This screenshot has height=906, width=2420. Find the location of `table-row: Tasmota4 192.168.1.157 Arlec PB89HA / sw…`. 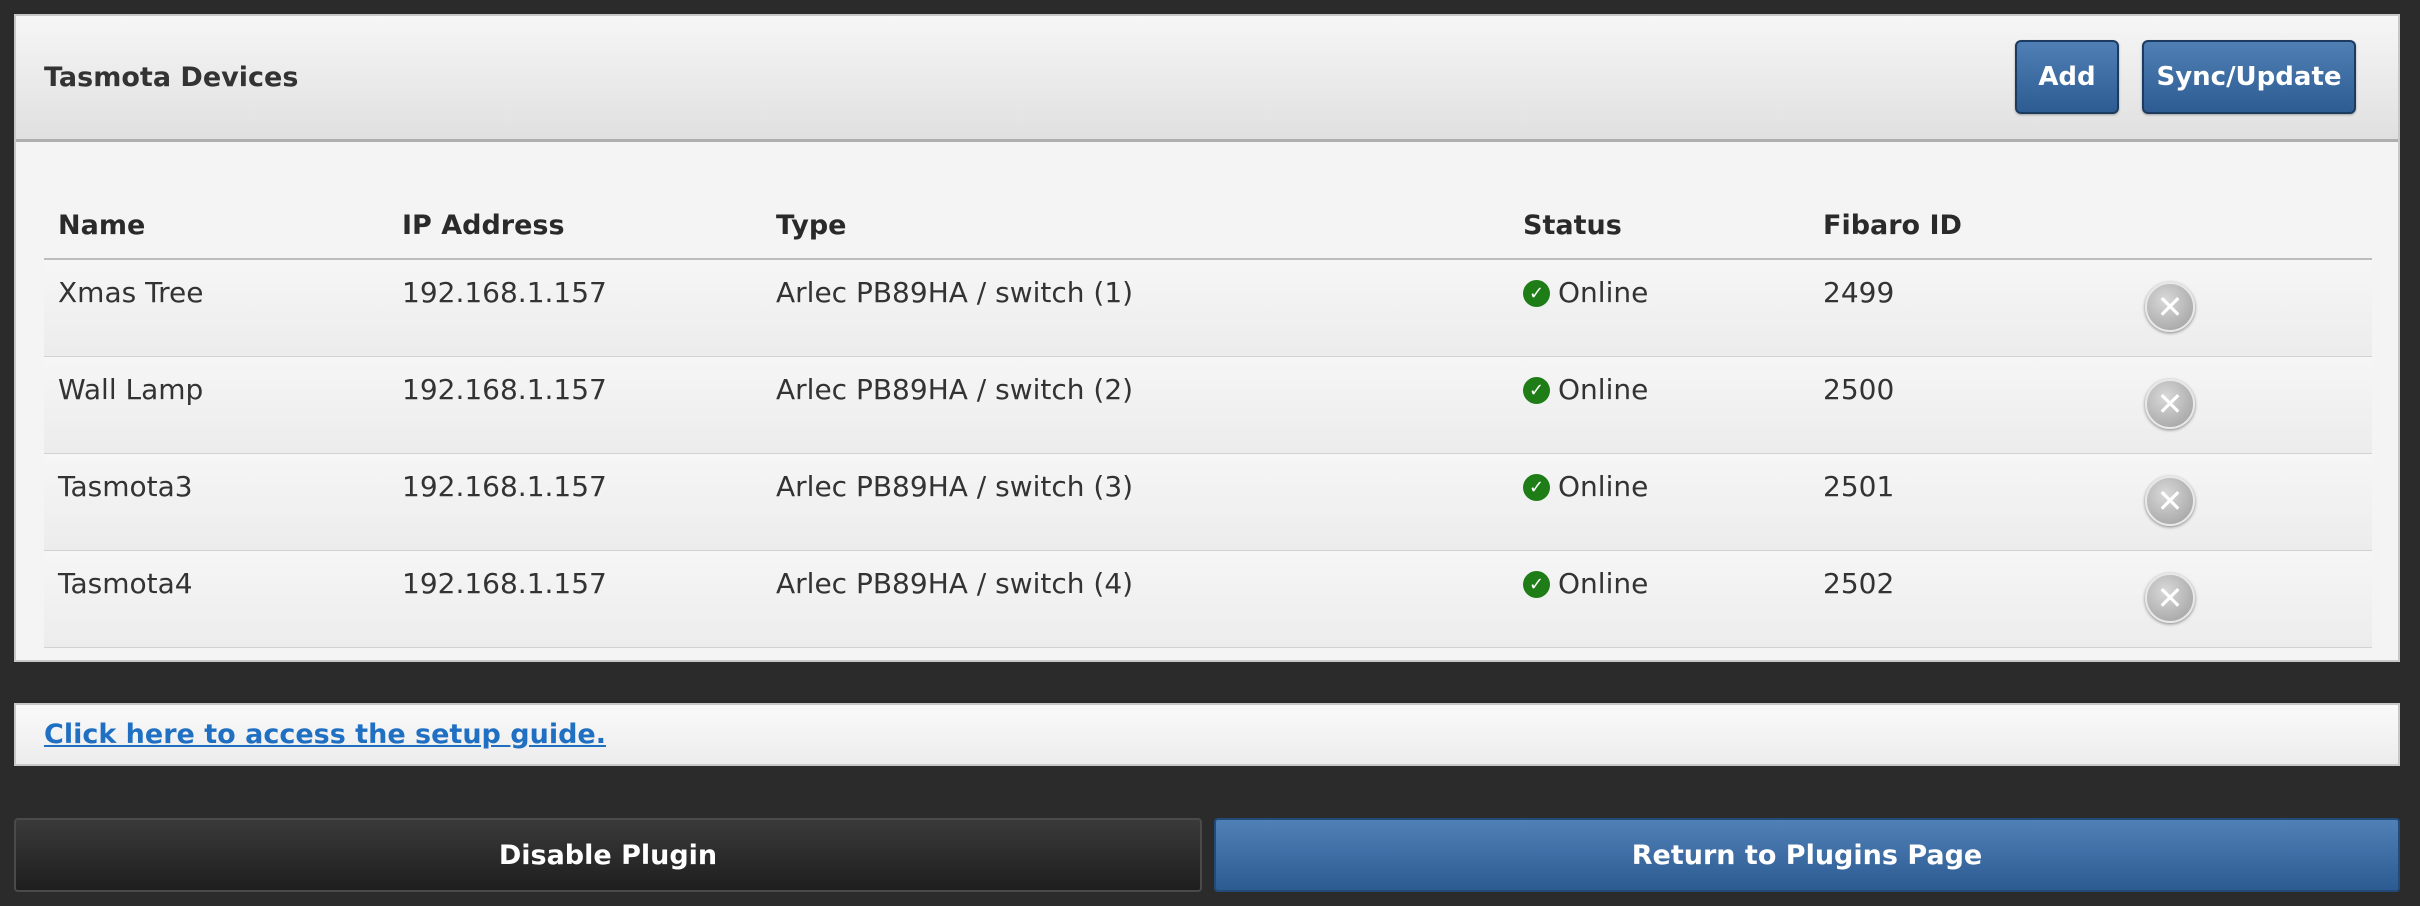

table-row: Tasmota4 192.168.1.157 Arlec PB89HA / sw… is located at coordinates (1208, 599).